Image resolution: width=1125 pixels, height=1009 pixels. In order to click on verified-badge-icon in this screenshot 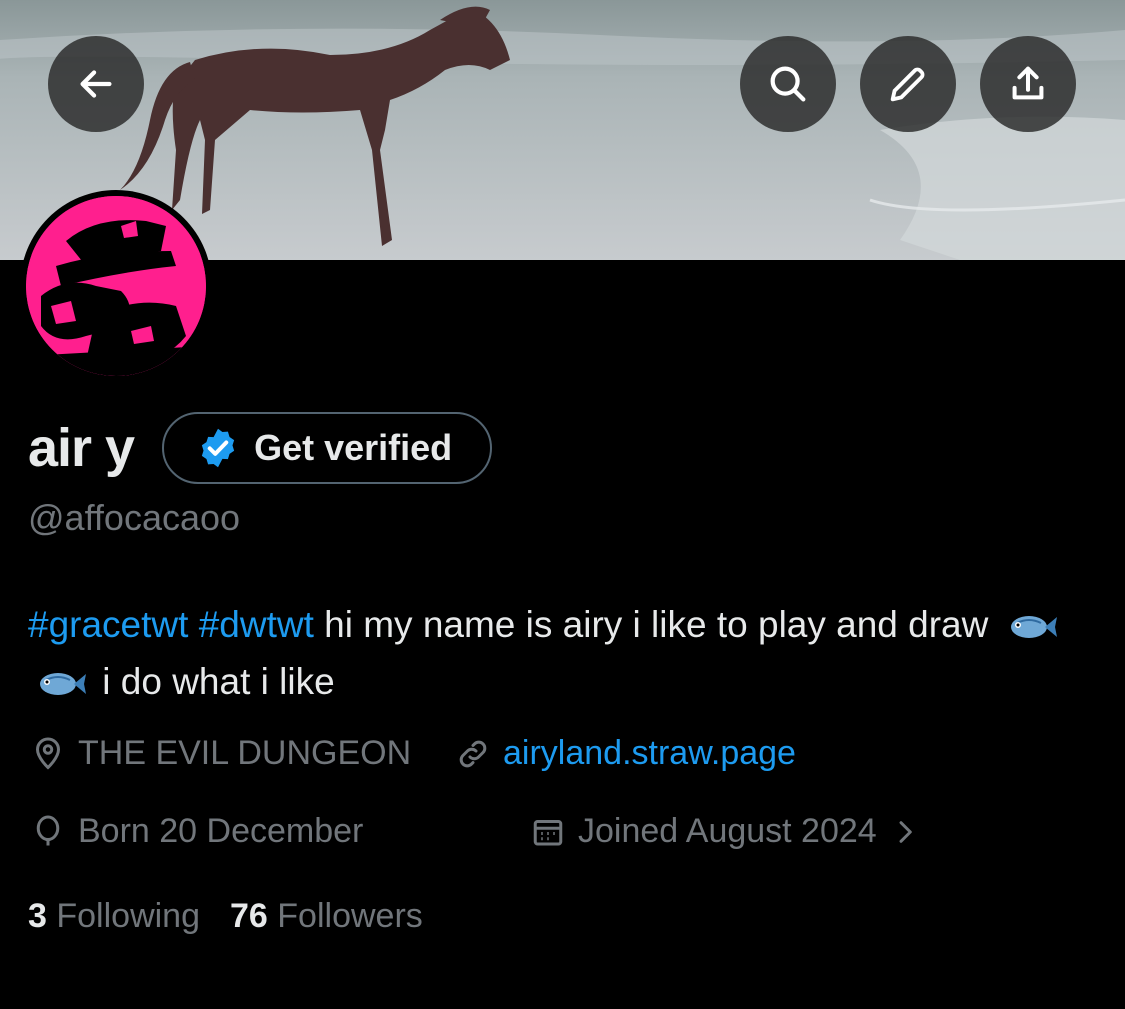, I will do `click(218, 448)`.